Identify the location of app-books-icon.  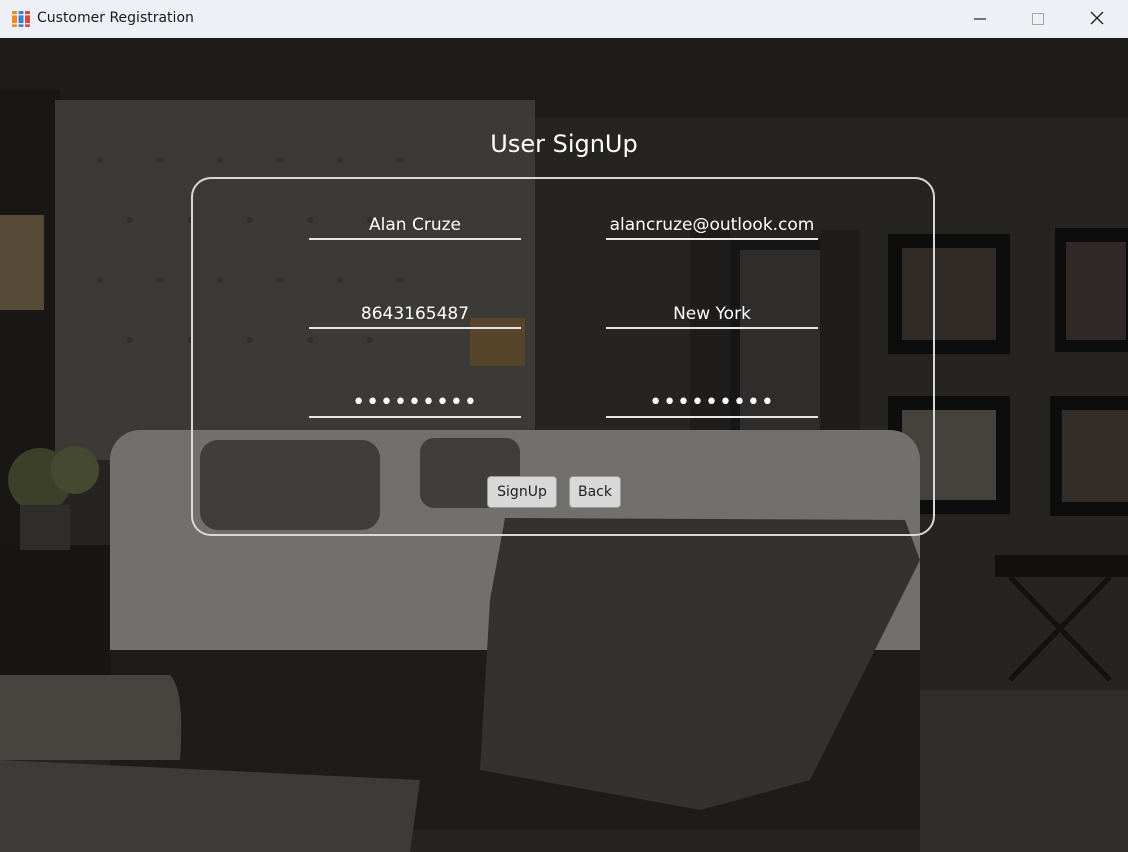
(21, 19).